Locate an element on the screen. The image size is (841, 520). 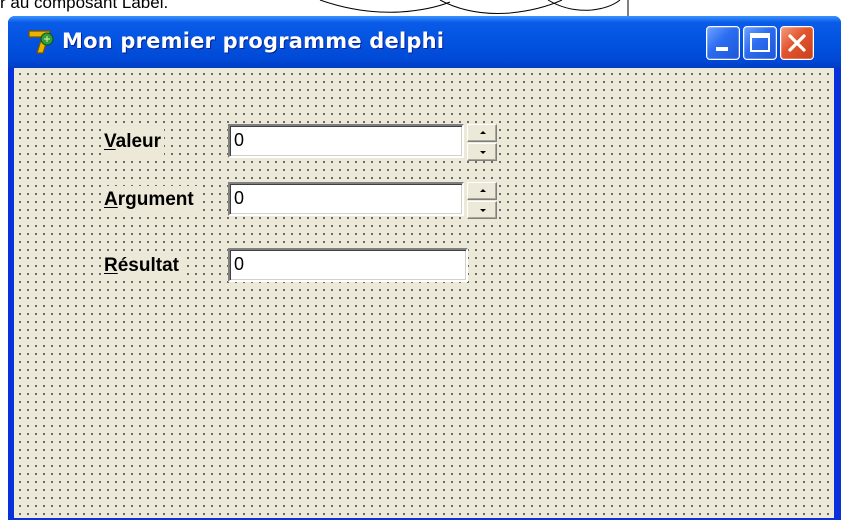
argument-spin-up-button is located at coordinates (482, 191).